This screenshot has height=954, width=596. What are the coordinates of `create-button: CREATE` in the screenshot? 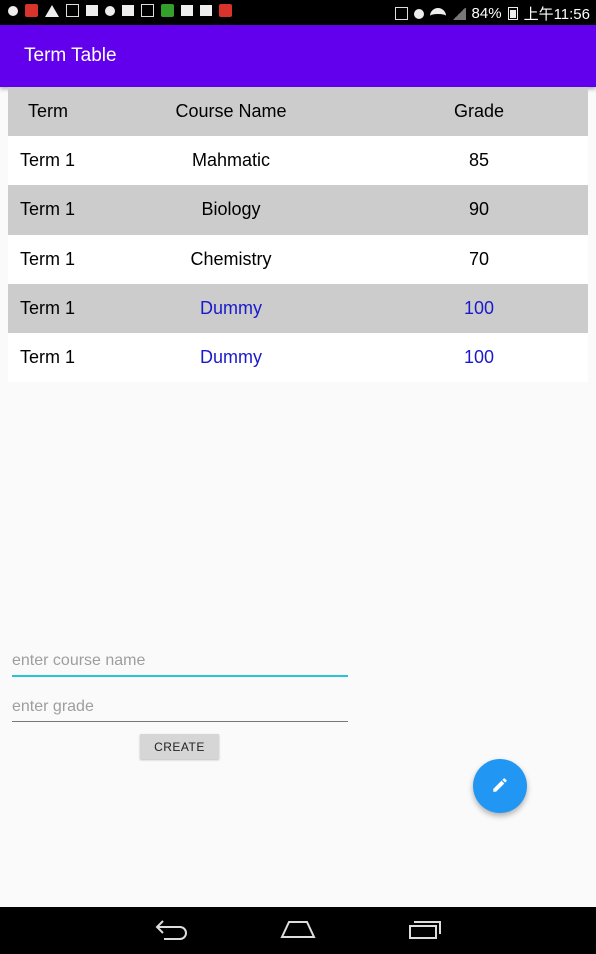 It's located at (179, 746).